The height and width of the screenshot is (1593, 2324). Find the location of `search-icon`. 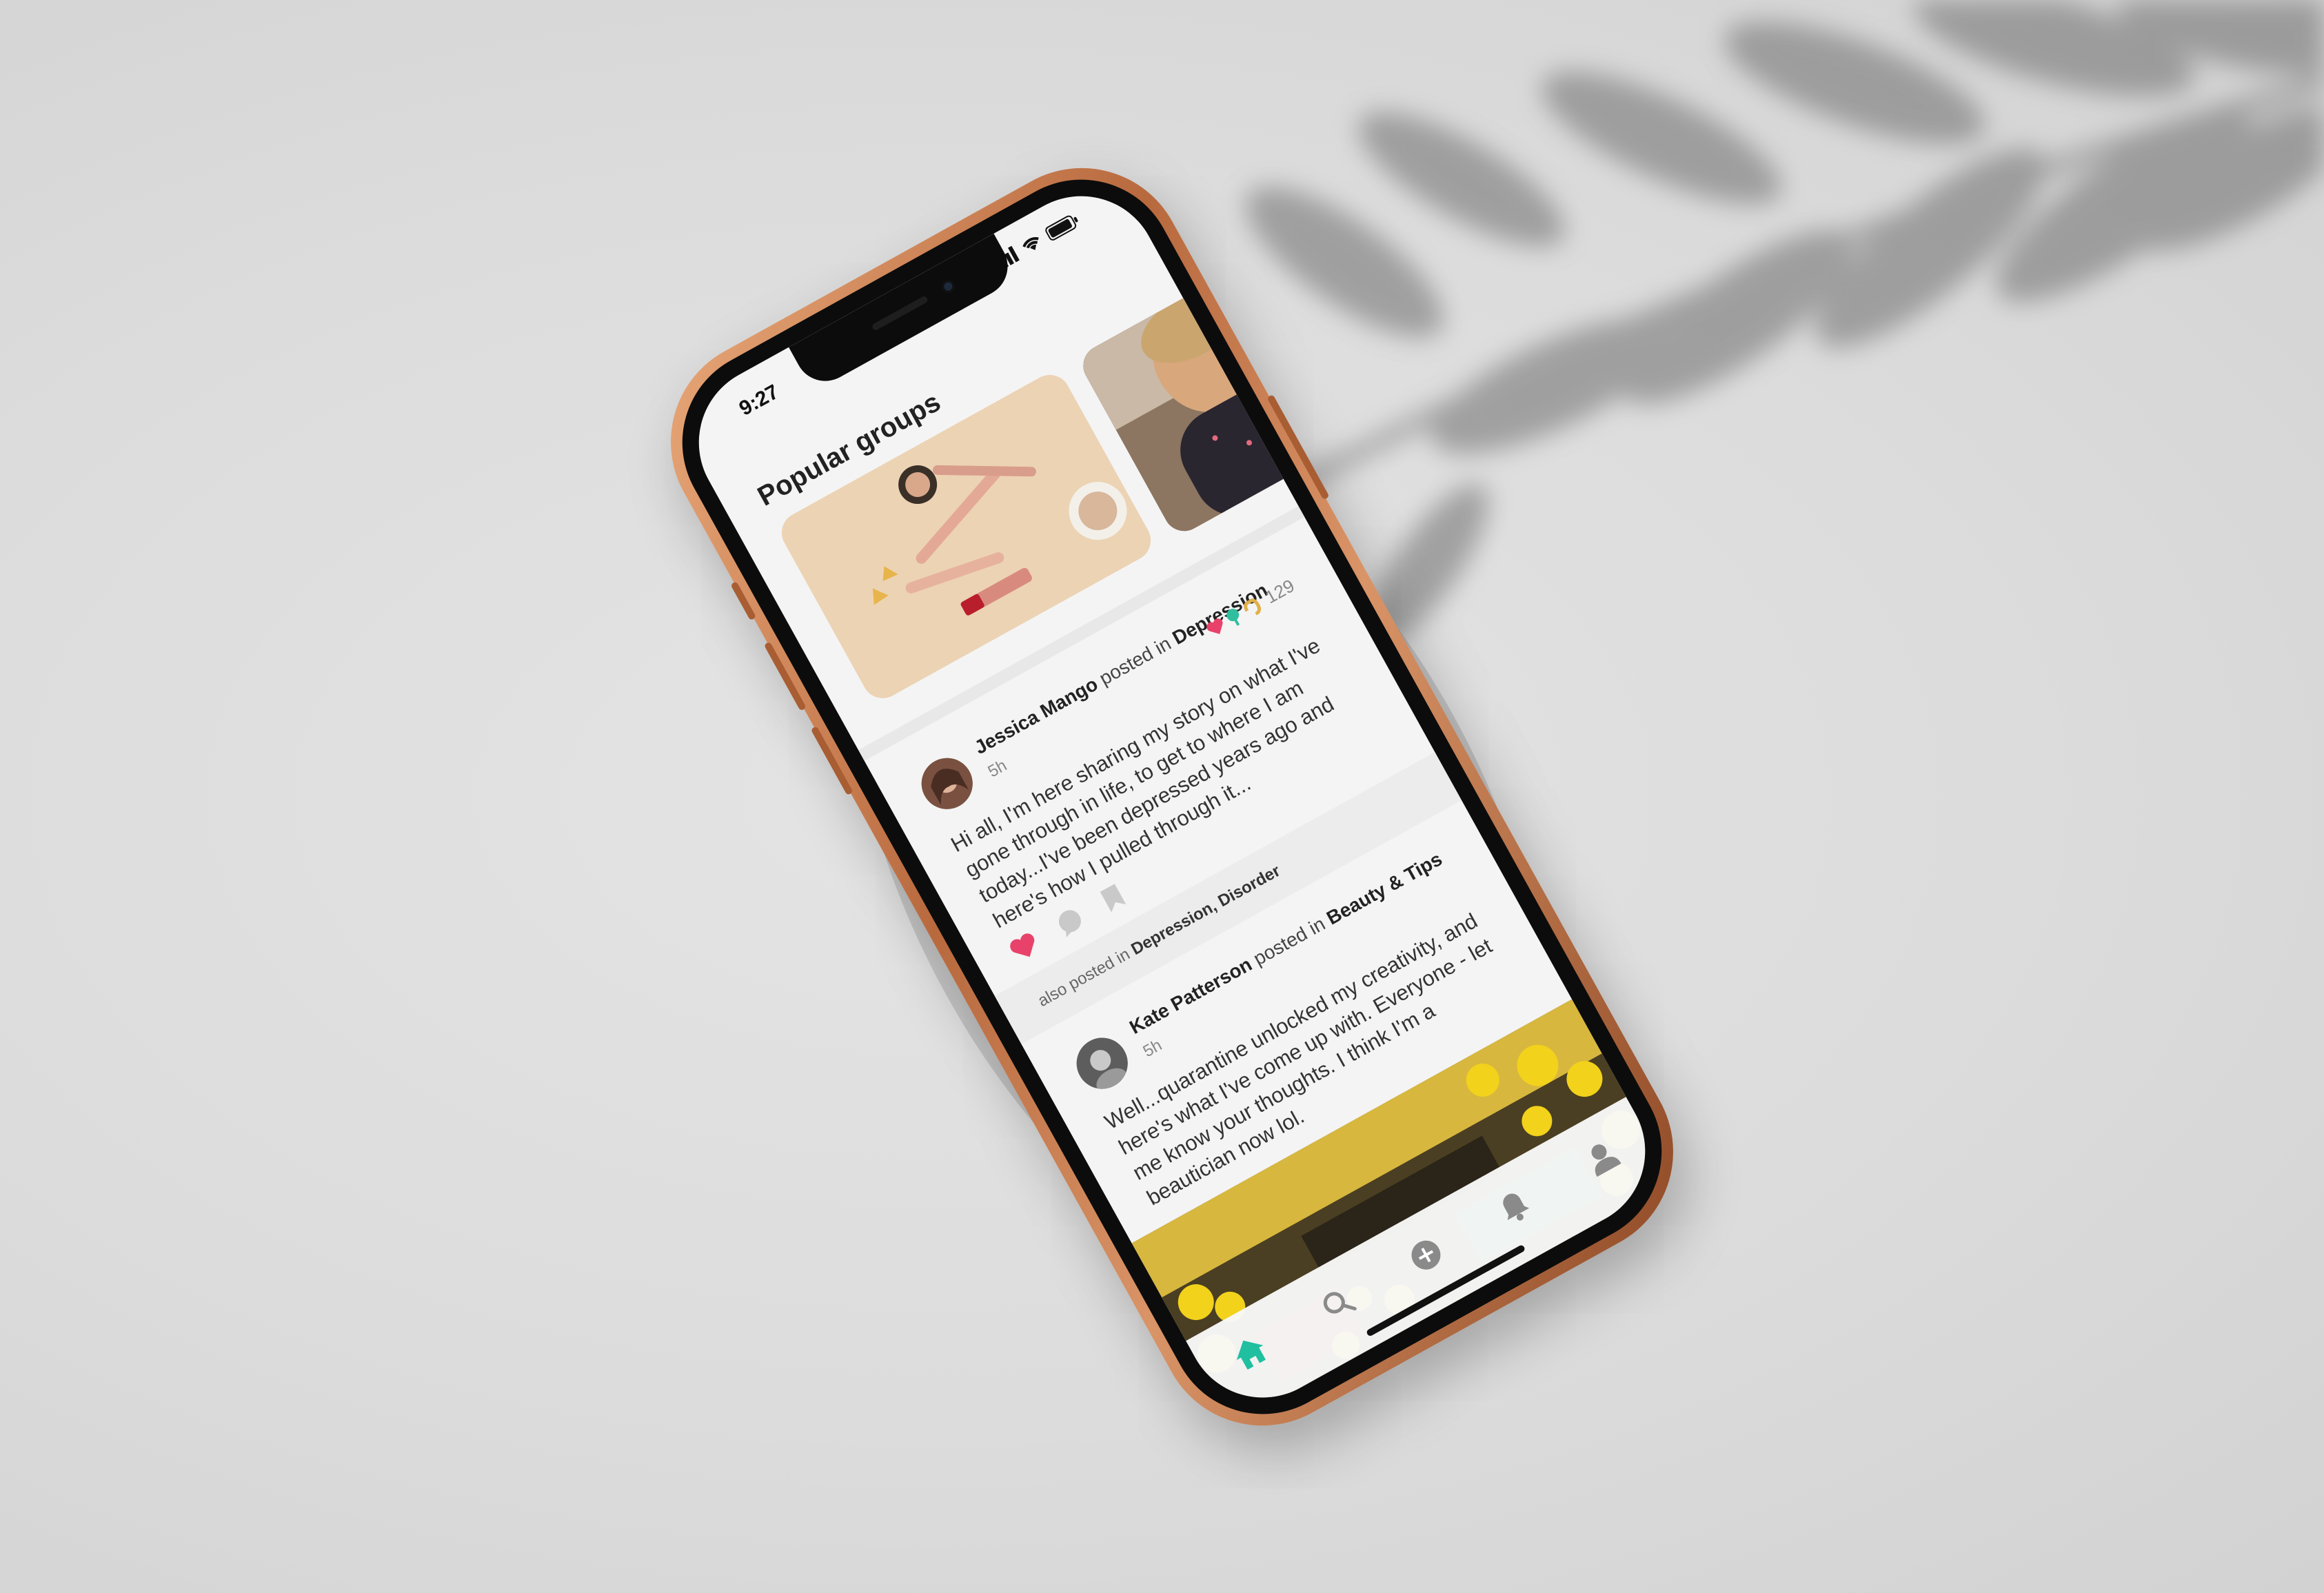

search-icon is located at coordinates (1340, 1303).